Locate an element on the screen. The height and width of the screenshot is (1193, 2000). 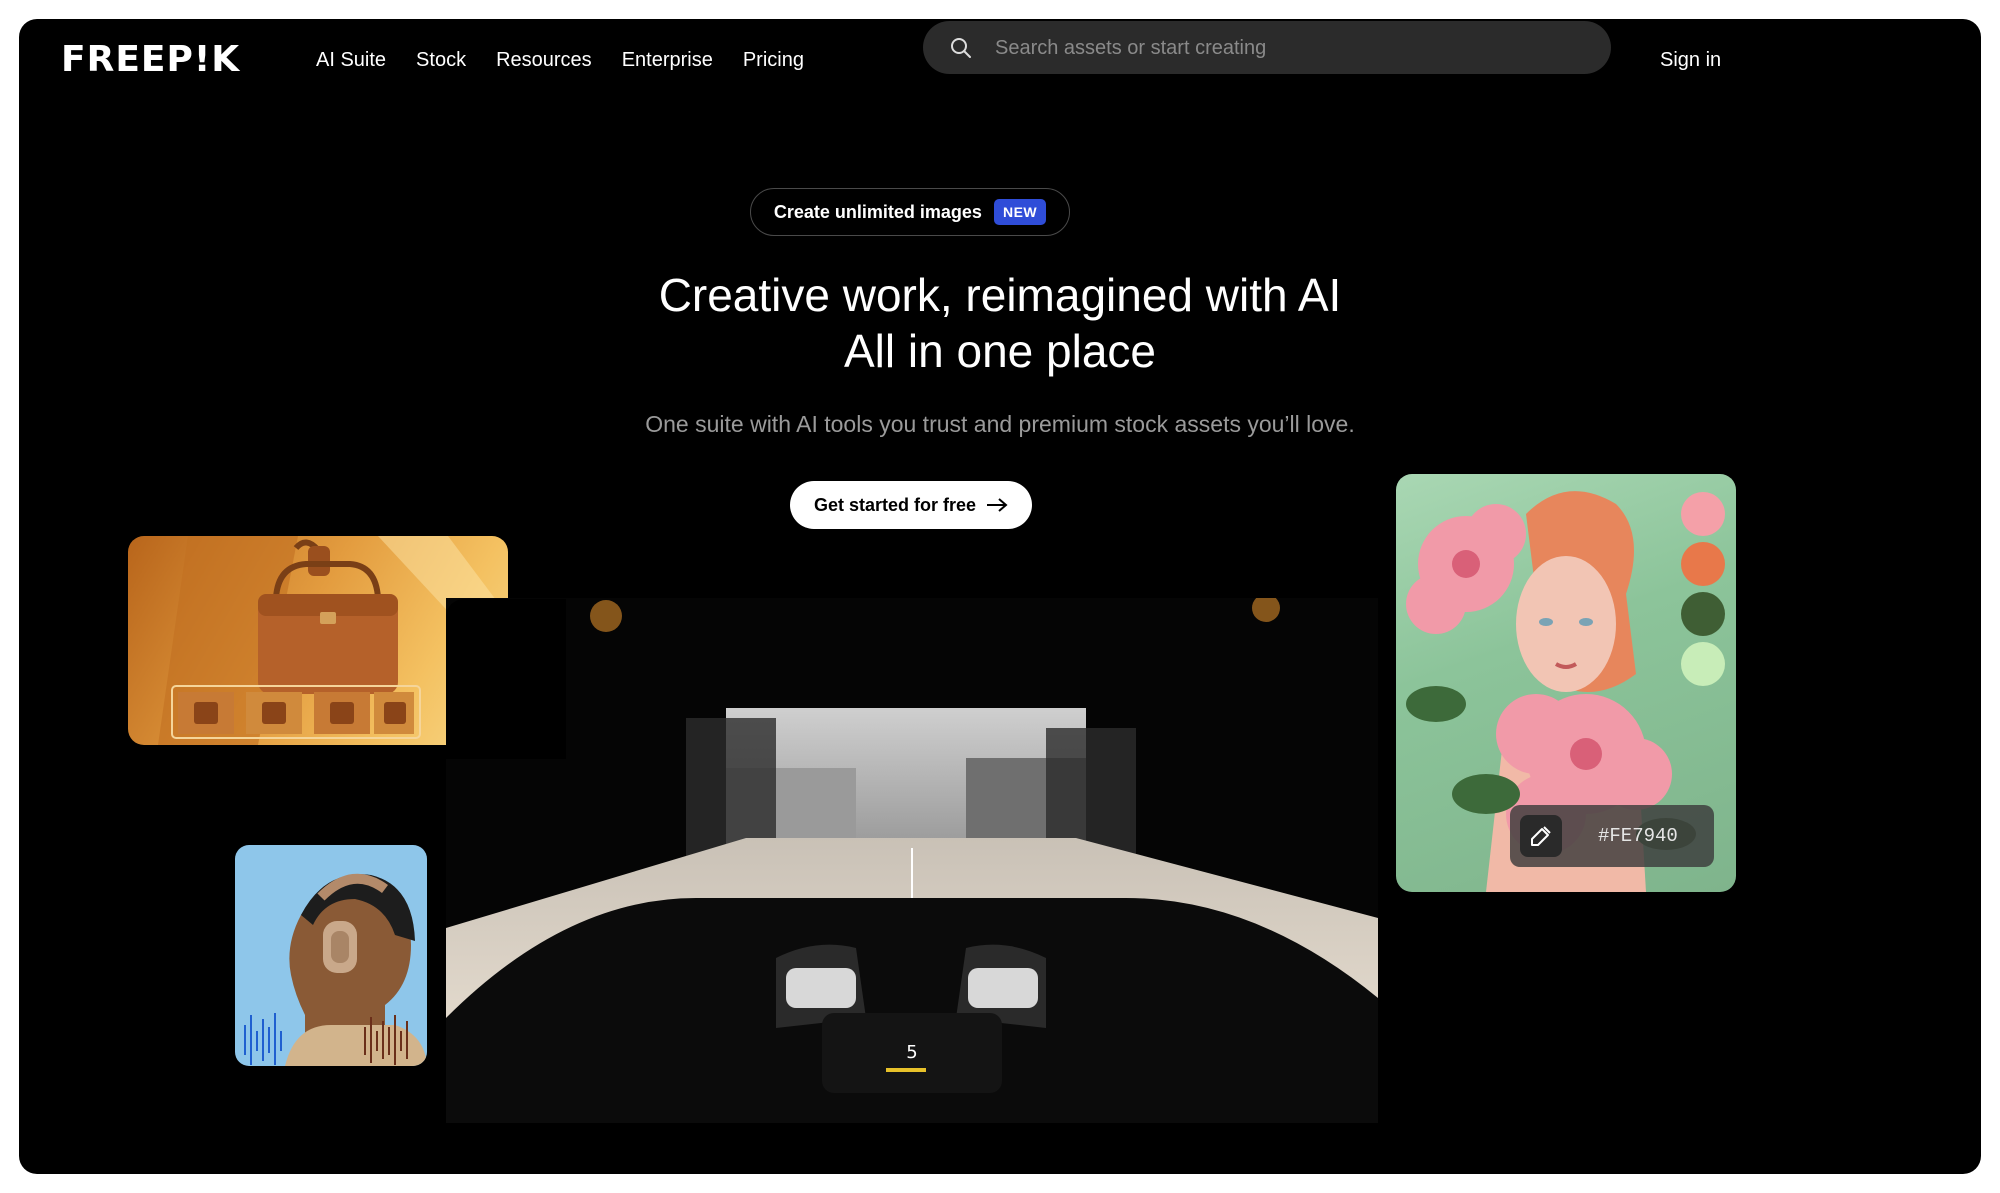
arrow-right-icon is located at coordinates (997, 505).